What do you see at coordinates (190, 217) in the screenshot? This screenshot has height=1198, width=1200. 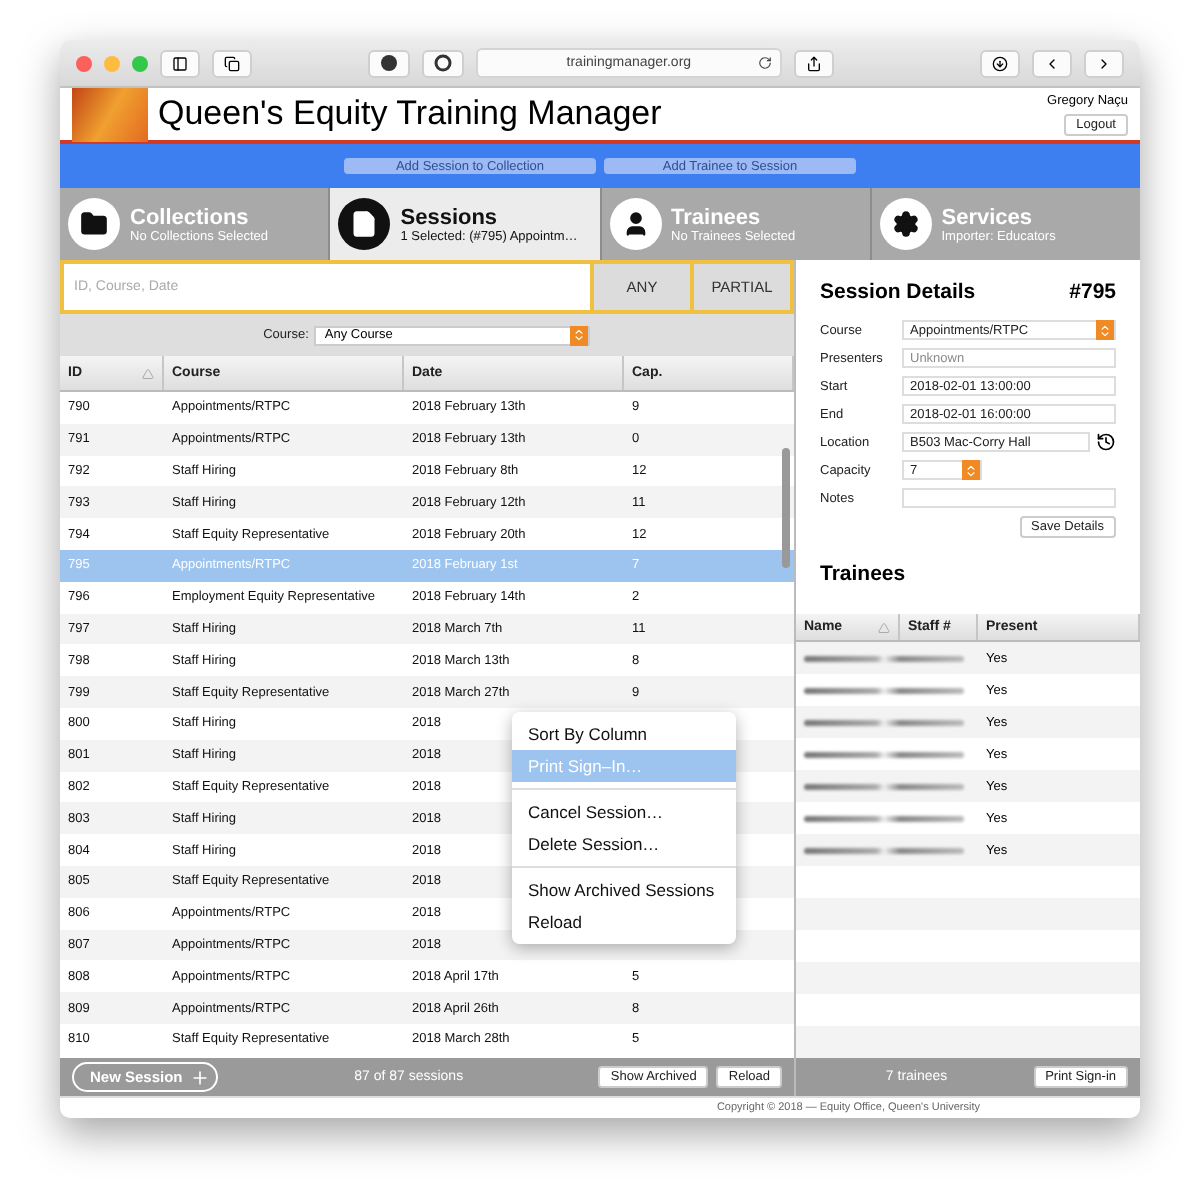 I see `tab-title: Collections` at bounding box center [190, 217].